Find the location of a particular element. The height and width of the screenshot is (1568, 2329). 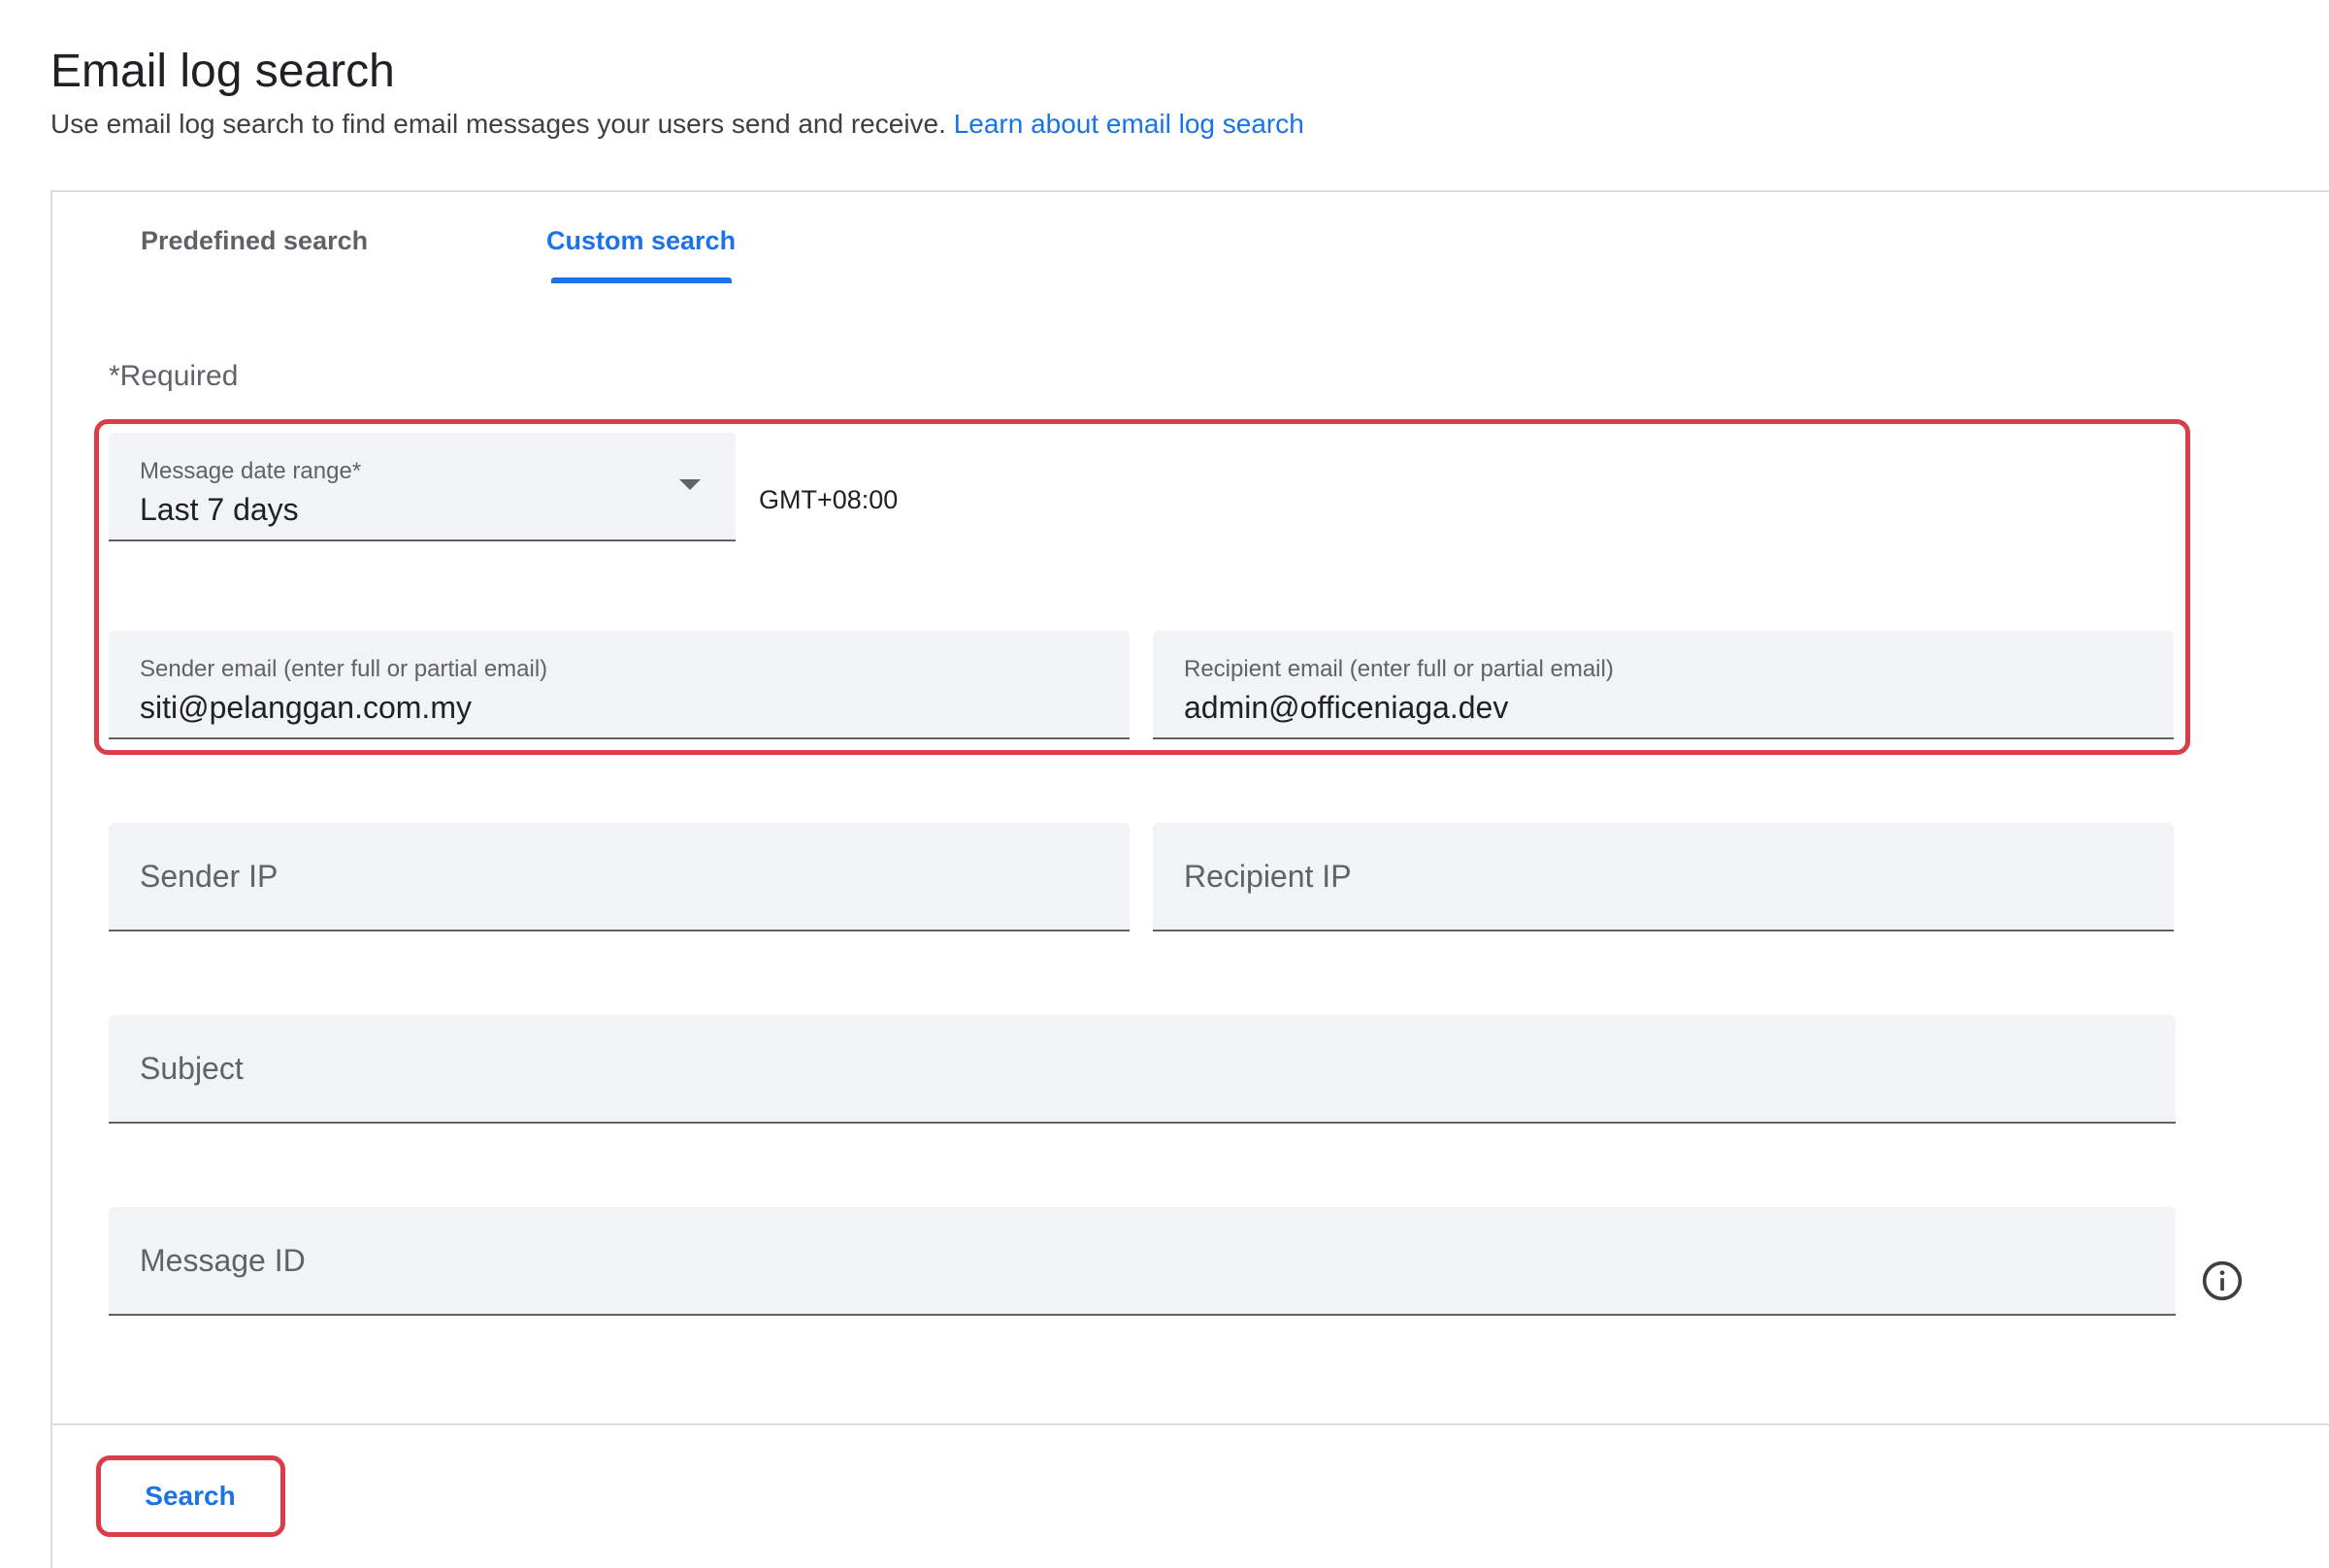

timezone-label: GMT+08:00 is located at coordinates (829, 499).